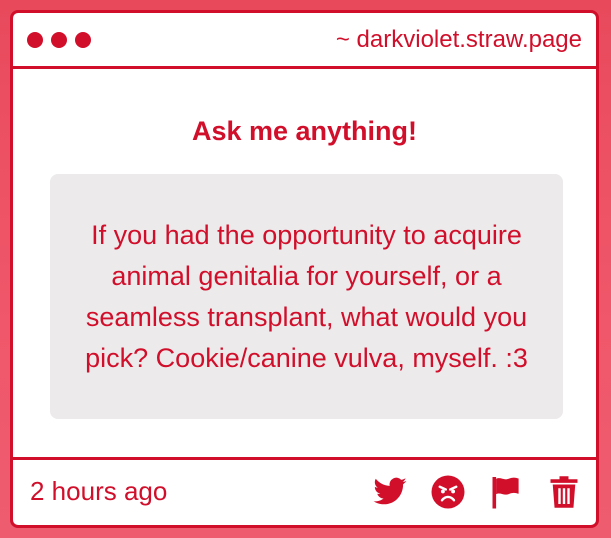 The height and width of the screenshot is (538, 611). Describe the element at coordinates (564, 492) in the screenshot. I see `trash-icon` at that location.